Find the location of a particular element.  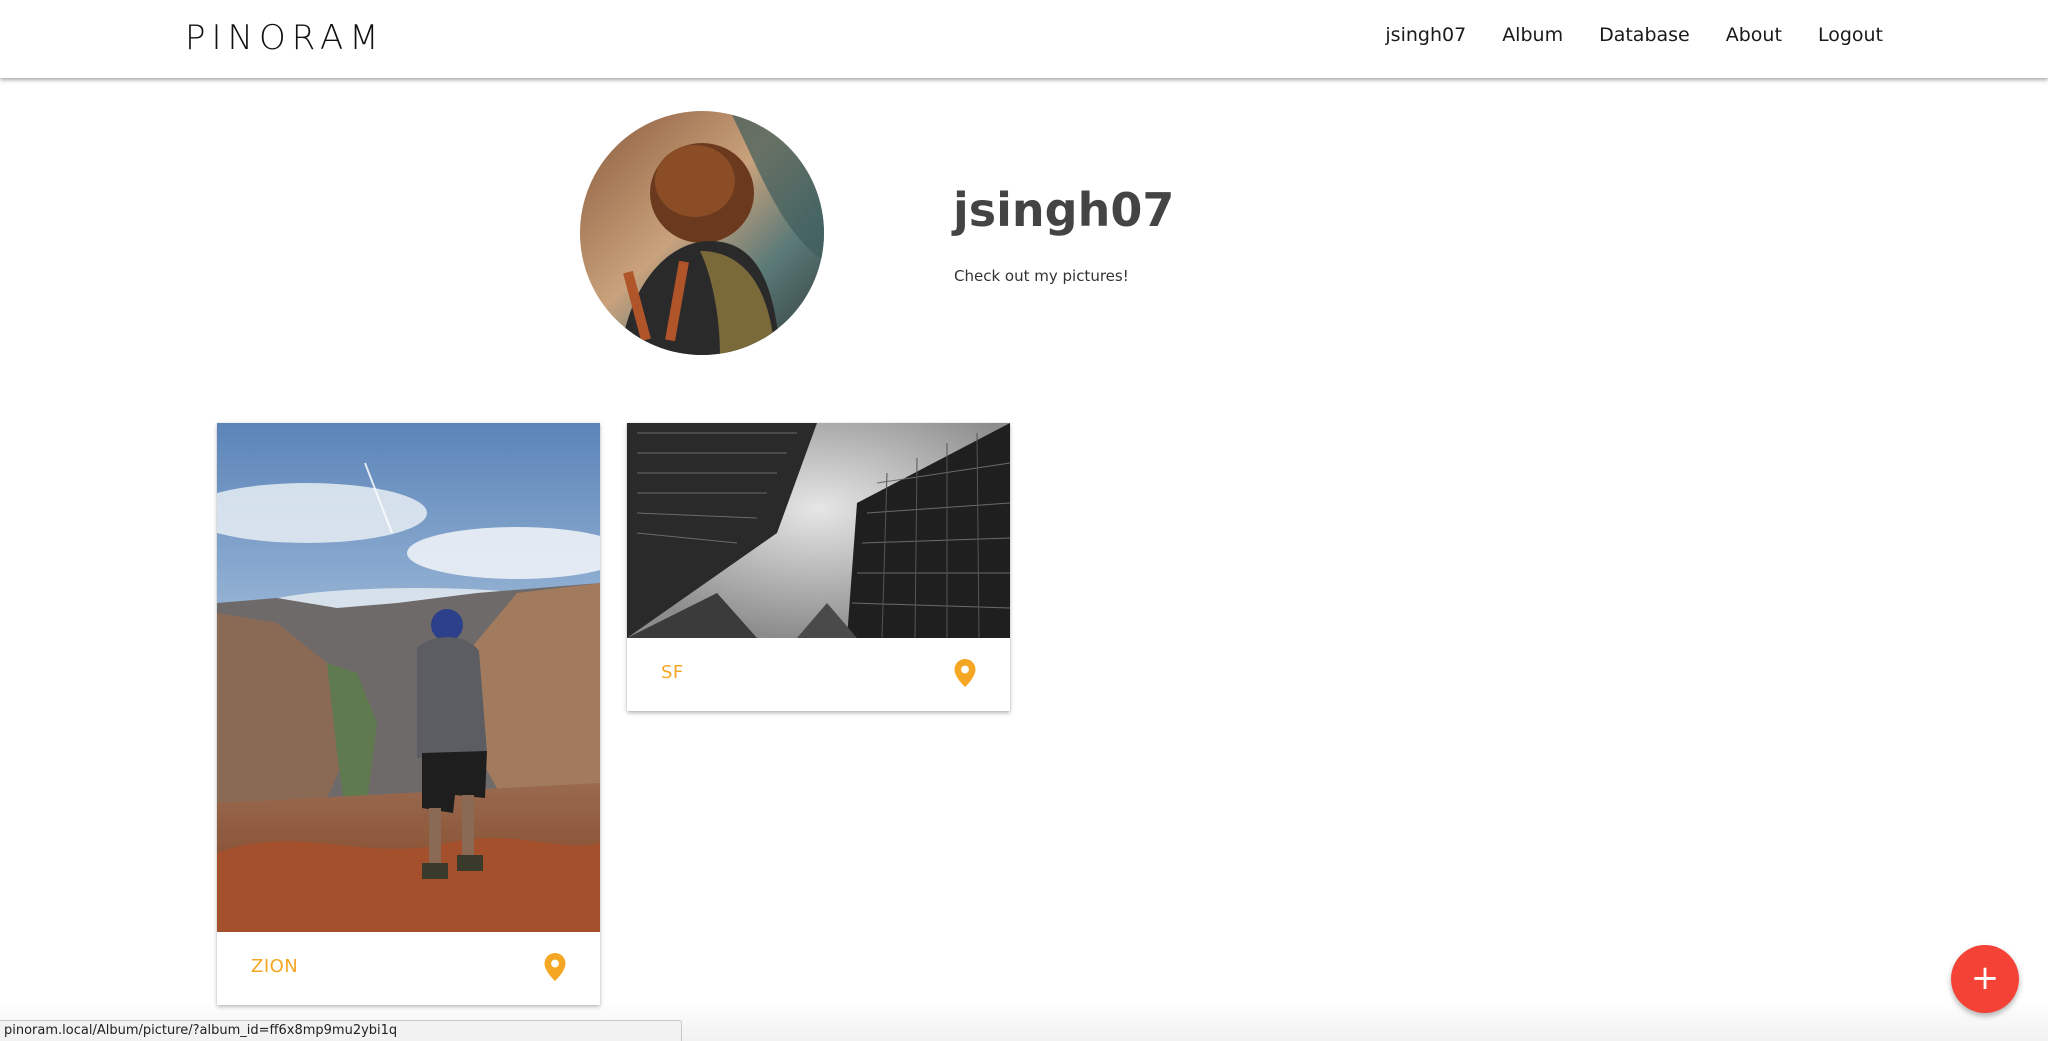

profile-avatar is located at coordinates (702, 233).